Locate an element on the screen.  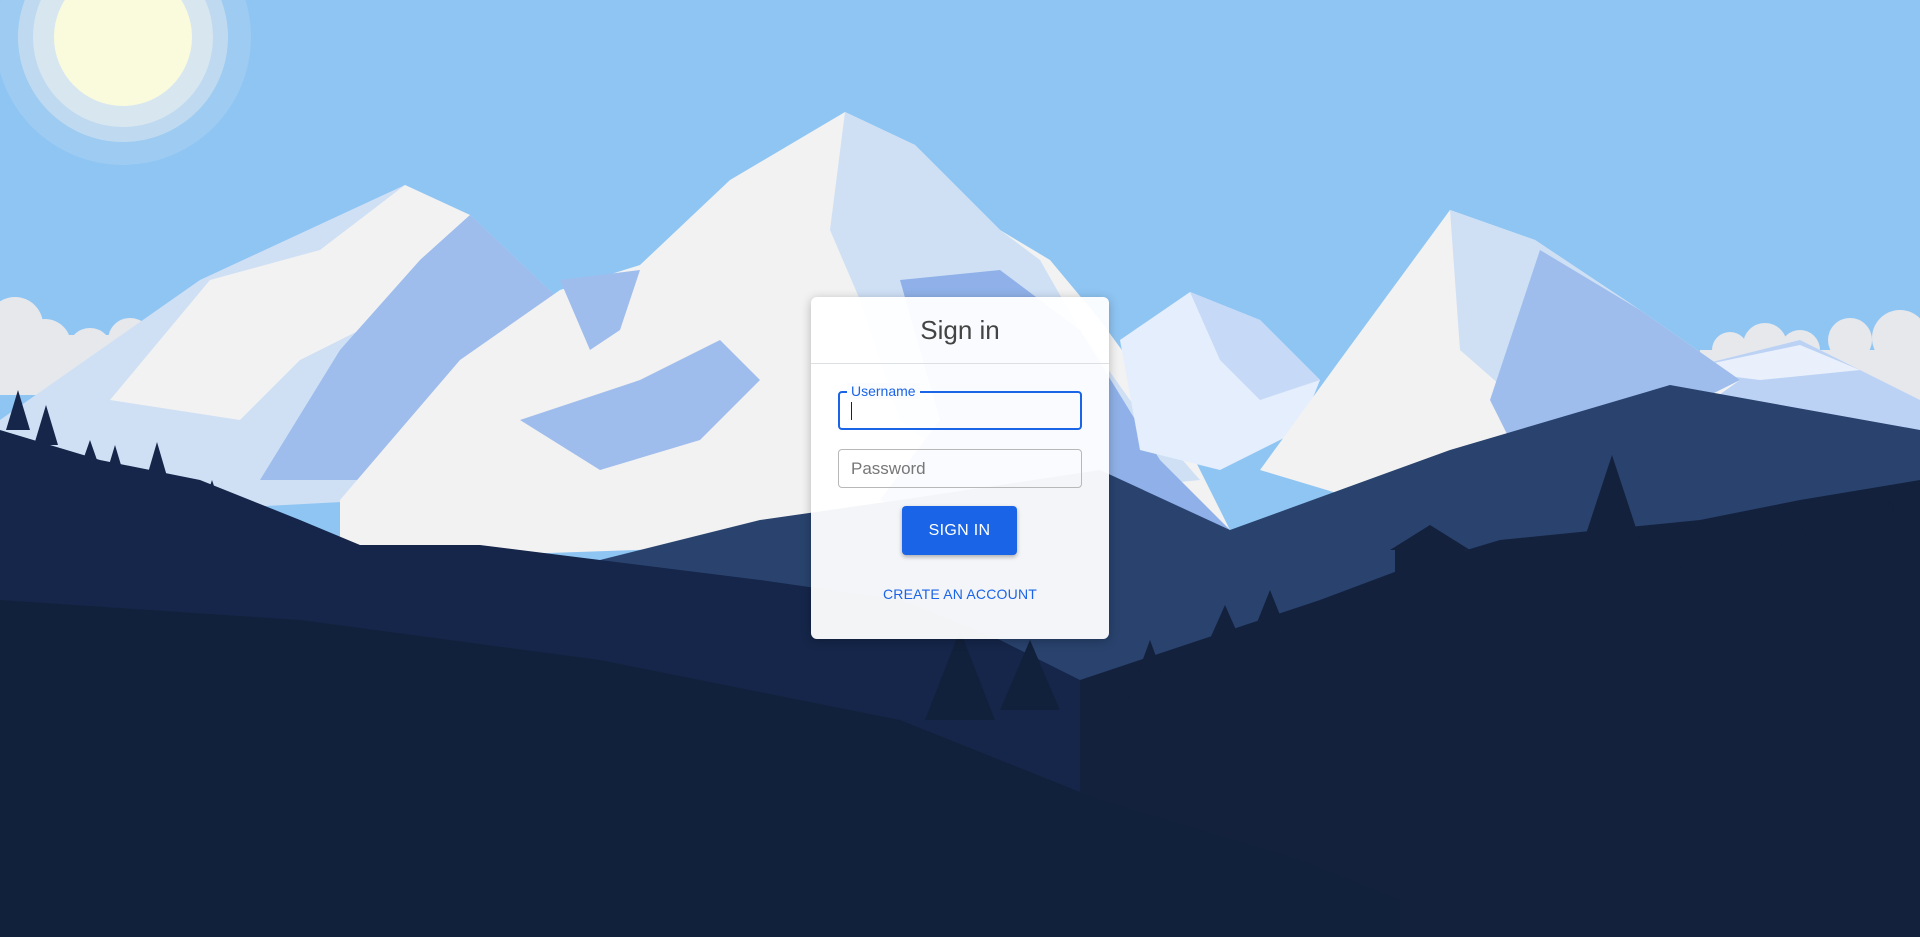
username-label: Username is located at coordinates (883, 391).